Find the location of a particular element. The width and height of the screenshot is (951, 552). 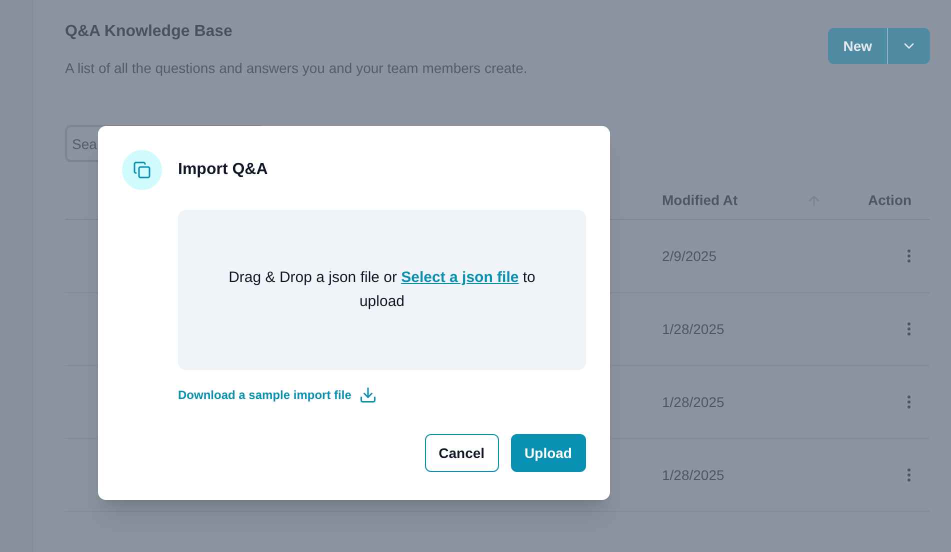

upload-button: Upload is located at coordinates (548, 453).